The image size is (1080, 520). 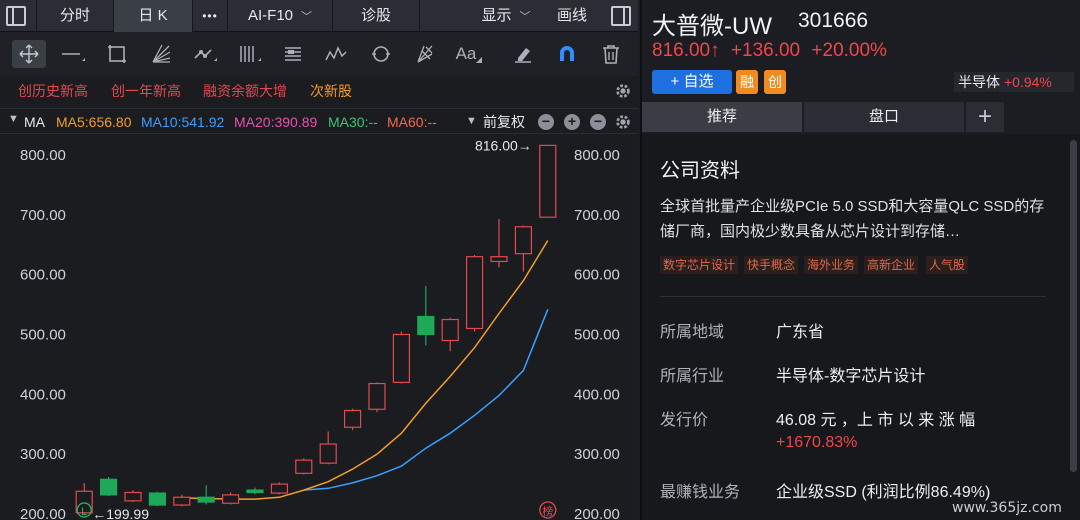 I want to click on tab-intraday: 分时, so click(x=75, y=16).